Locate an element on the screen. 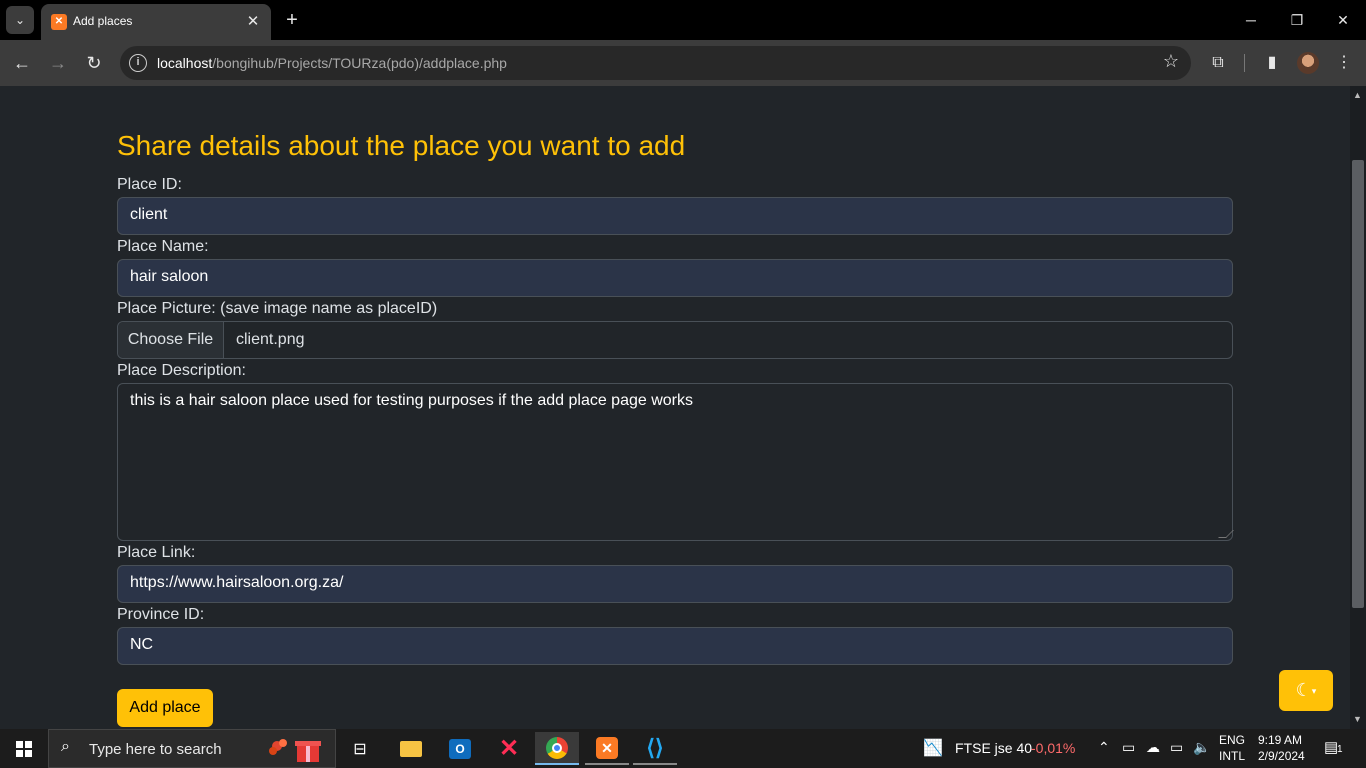 This screenshot has height=768, width=1366. site-info-icon: i is located at coordinates (138, 63).